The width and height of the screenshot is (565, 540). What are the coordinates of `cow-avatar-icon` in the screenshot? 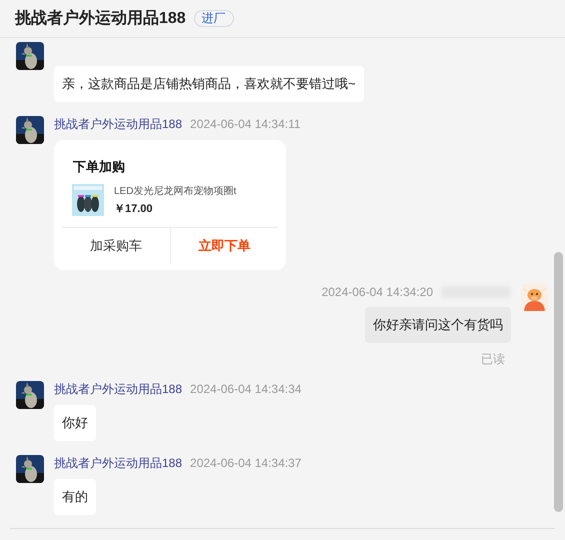 It's located at (534, 297).